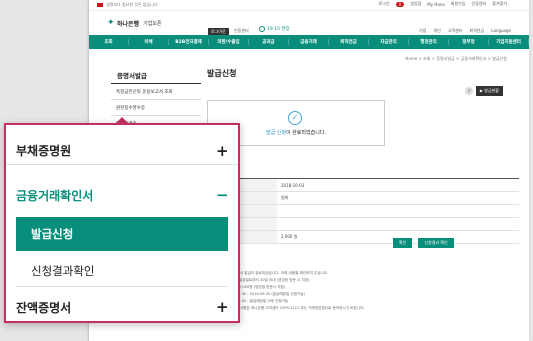  I want to click on table-cell: 원화, so click(285, 197).